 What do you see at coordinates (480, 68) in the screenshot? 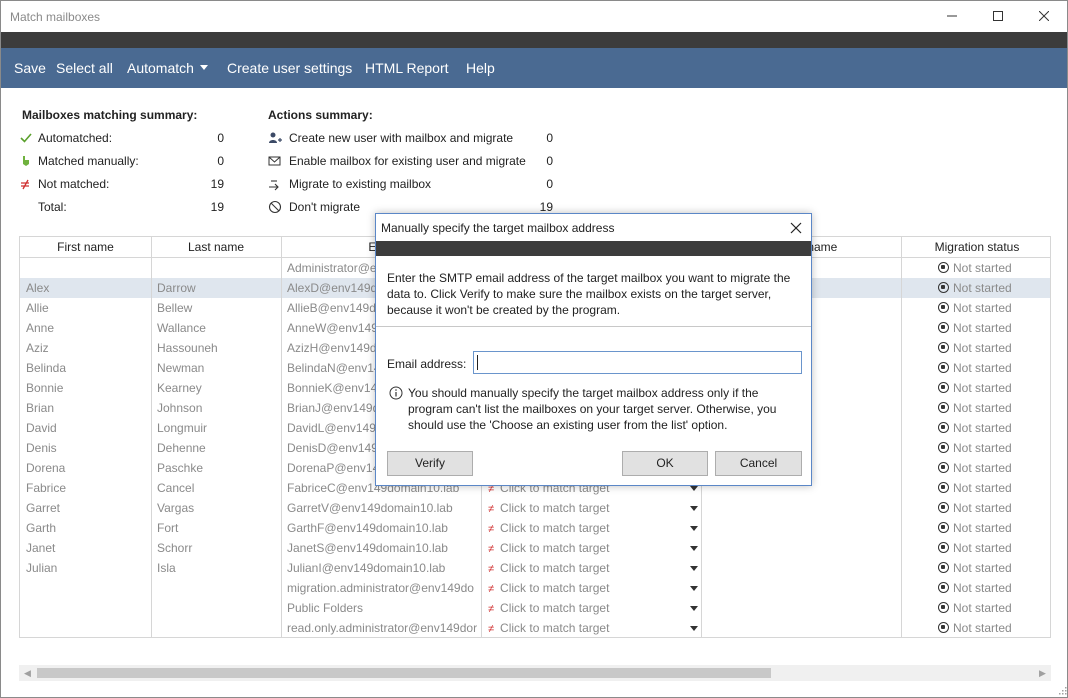
I see `help-menu-item: Help` at bounding box center [480, 68].